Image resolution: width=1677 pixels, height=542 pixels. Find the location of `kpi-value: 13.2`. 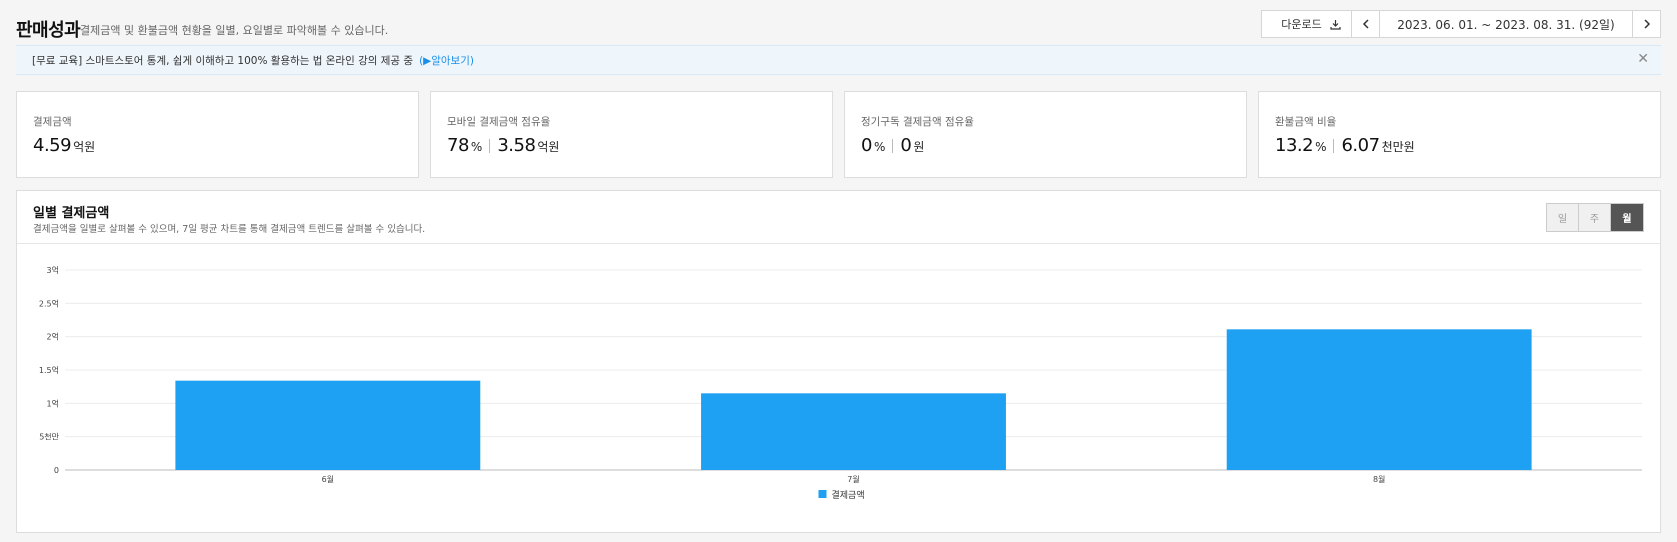

kpi-value: 13.2 is located at coordinates (1294, 145).